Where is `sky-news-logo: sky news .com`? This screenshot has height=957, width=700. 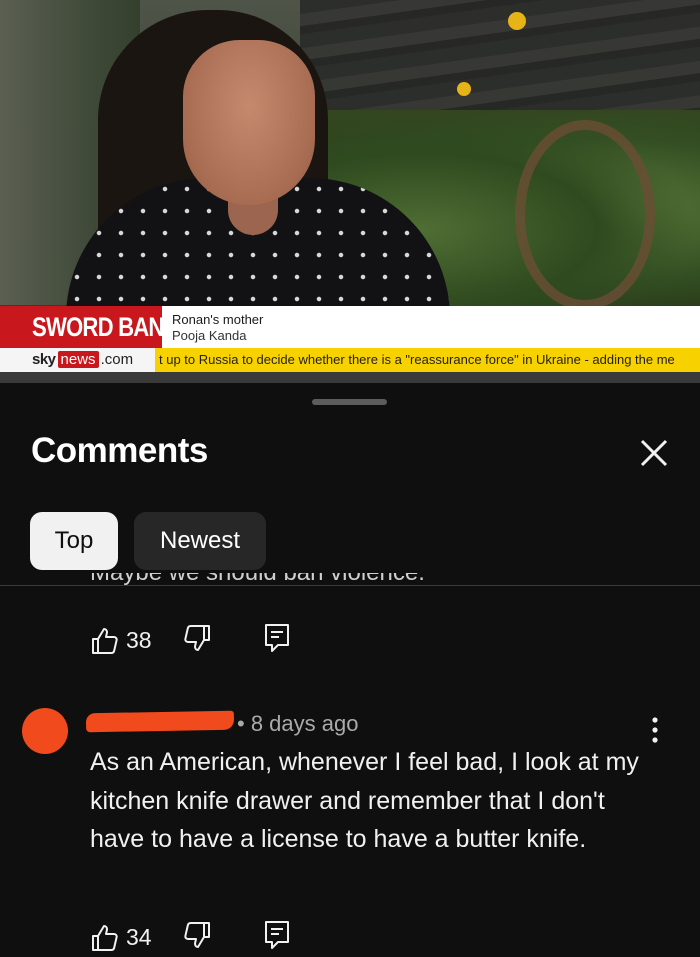 sky-news-logo: sky news .com is located at coordinates (82, 359).